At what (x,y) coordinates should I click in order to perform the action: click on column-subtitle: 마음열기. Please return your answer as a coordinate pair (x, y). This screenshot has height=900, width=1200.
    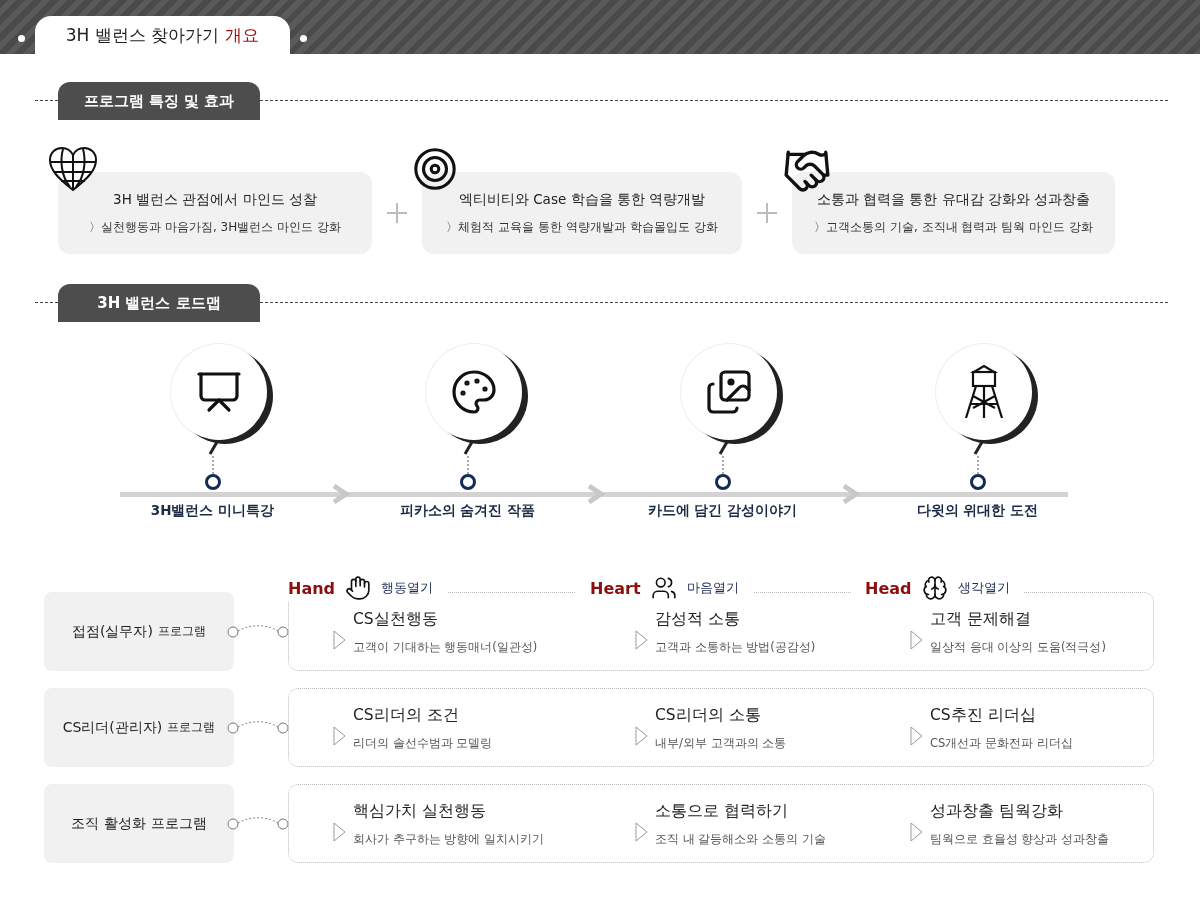
    Looking at the image, I should click on (712, 588).